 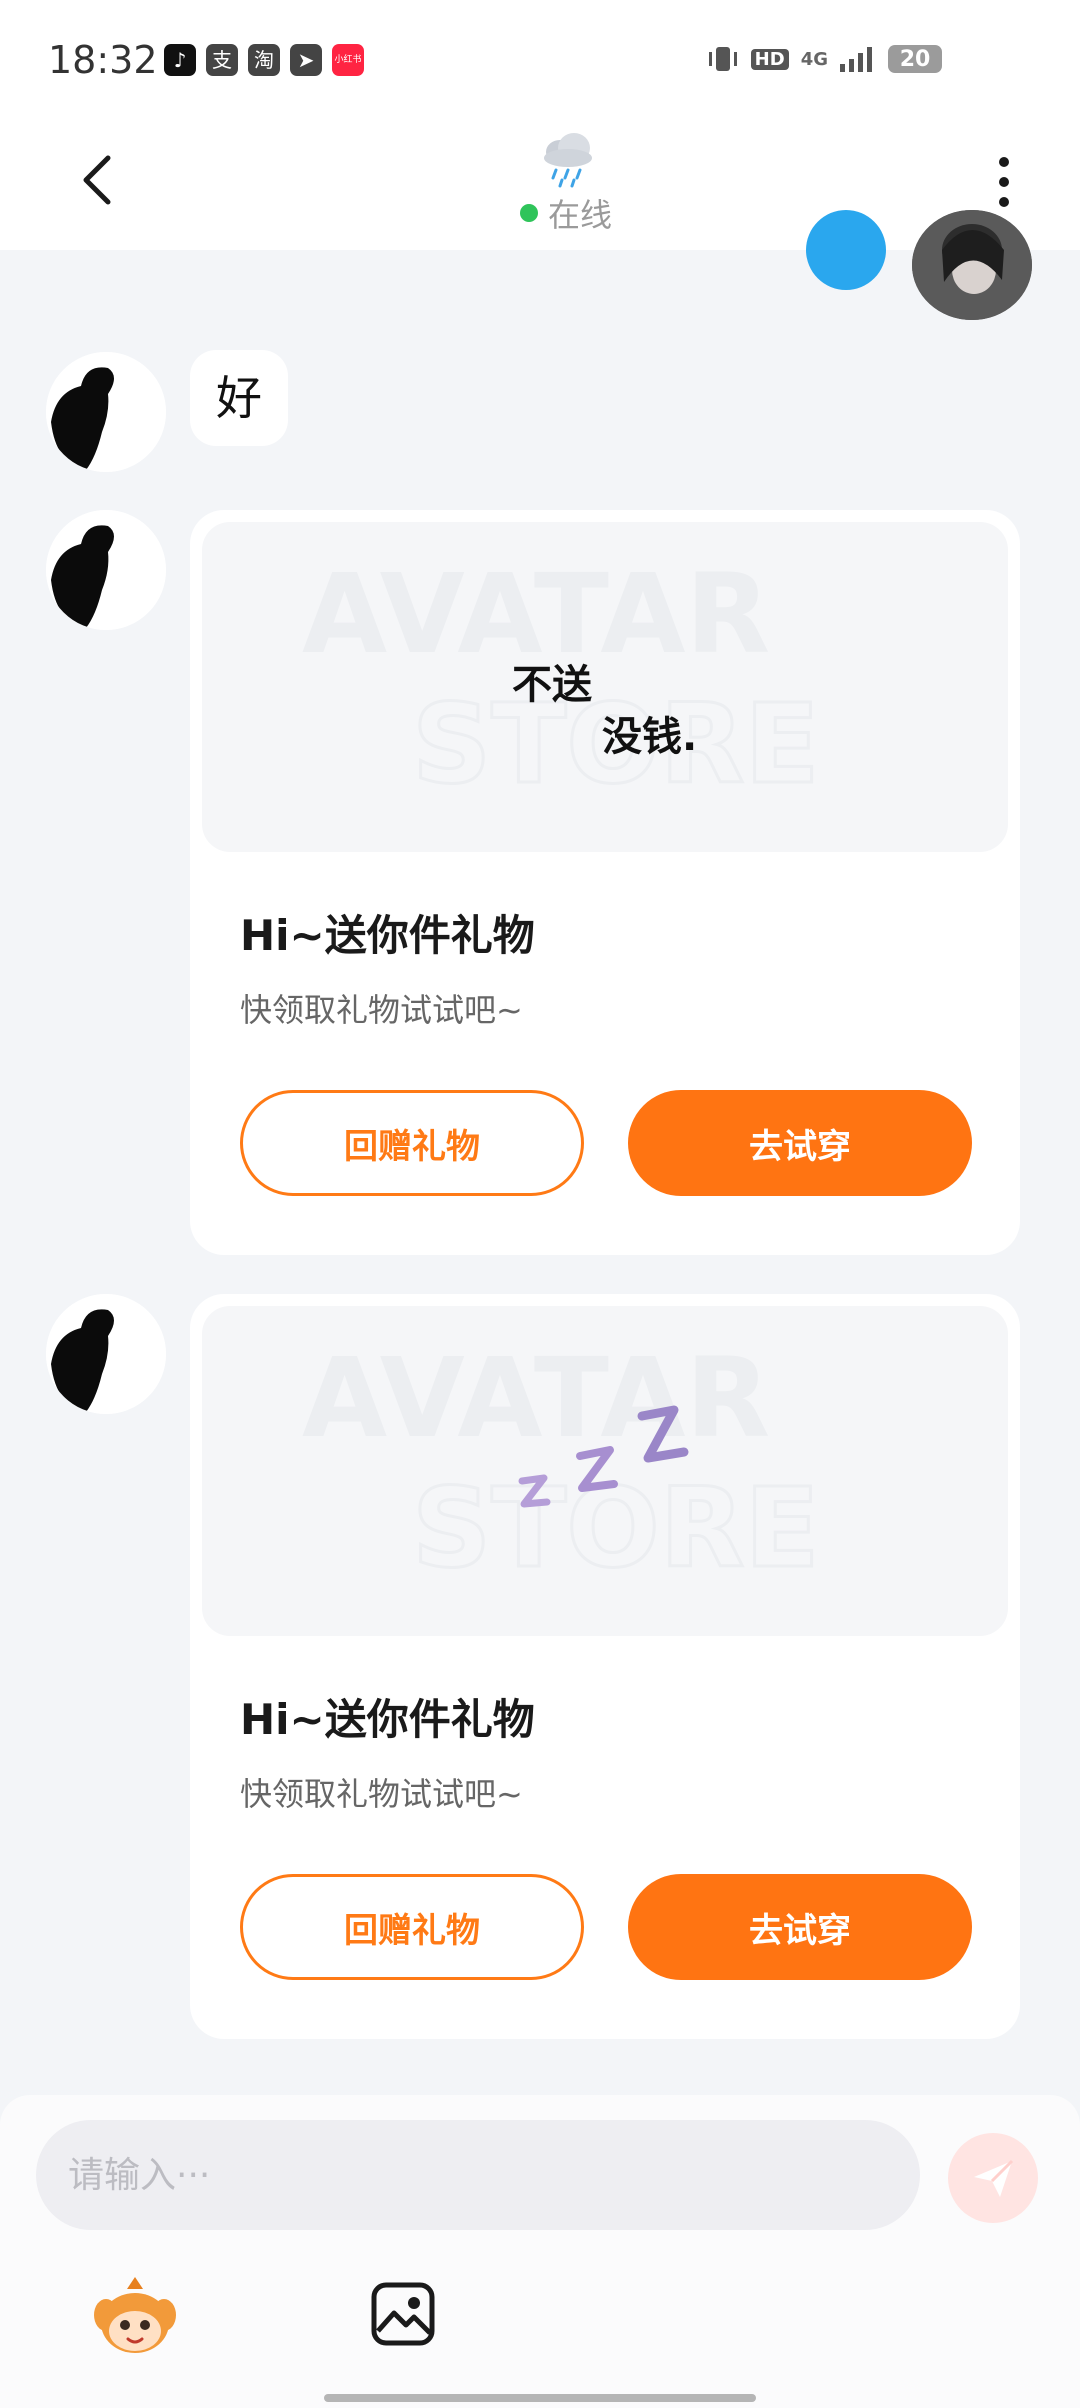 I want to click on message-input-container, so click(x=478, y=2175).